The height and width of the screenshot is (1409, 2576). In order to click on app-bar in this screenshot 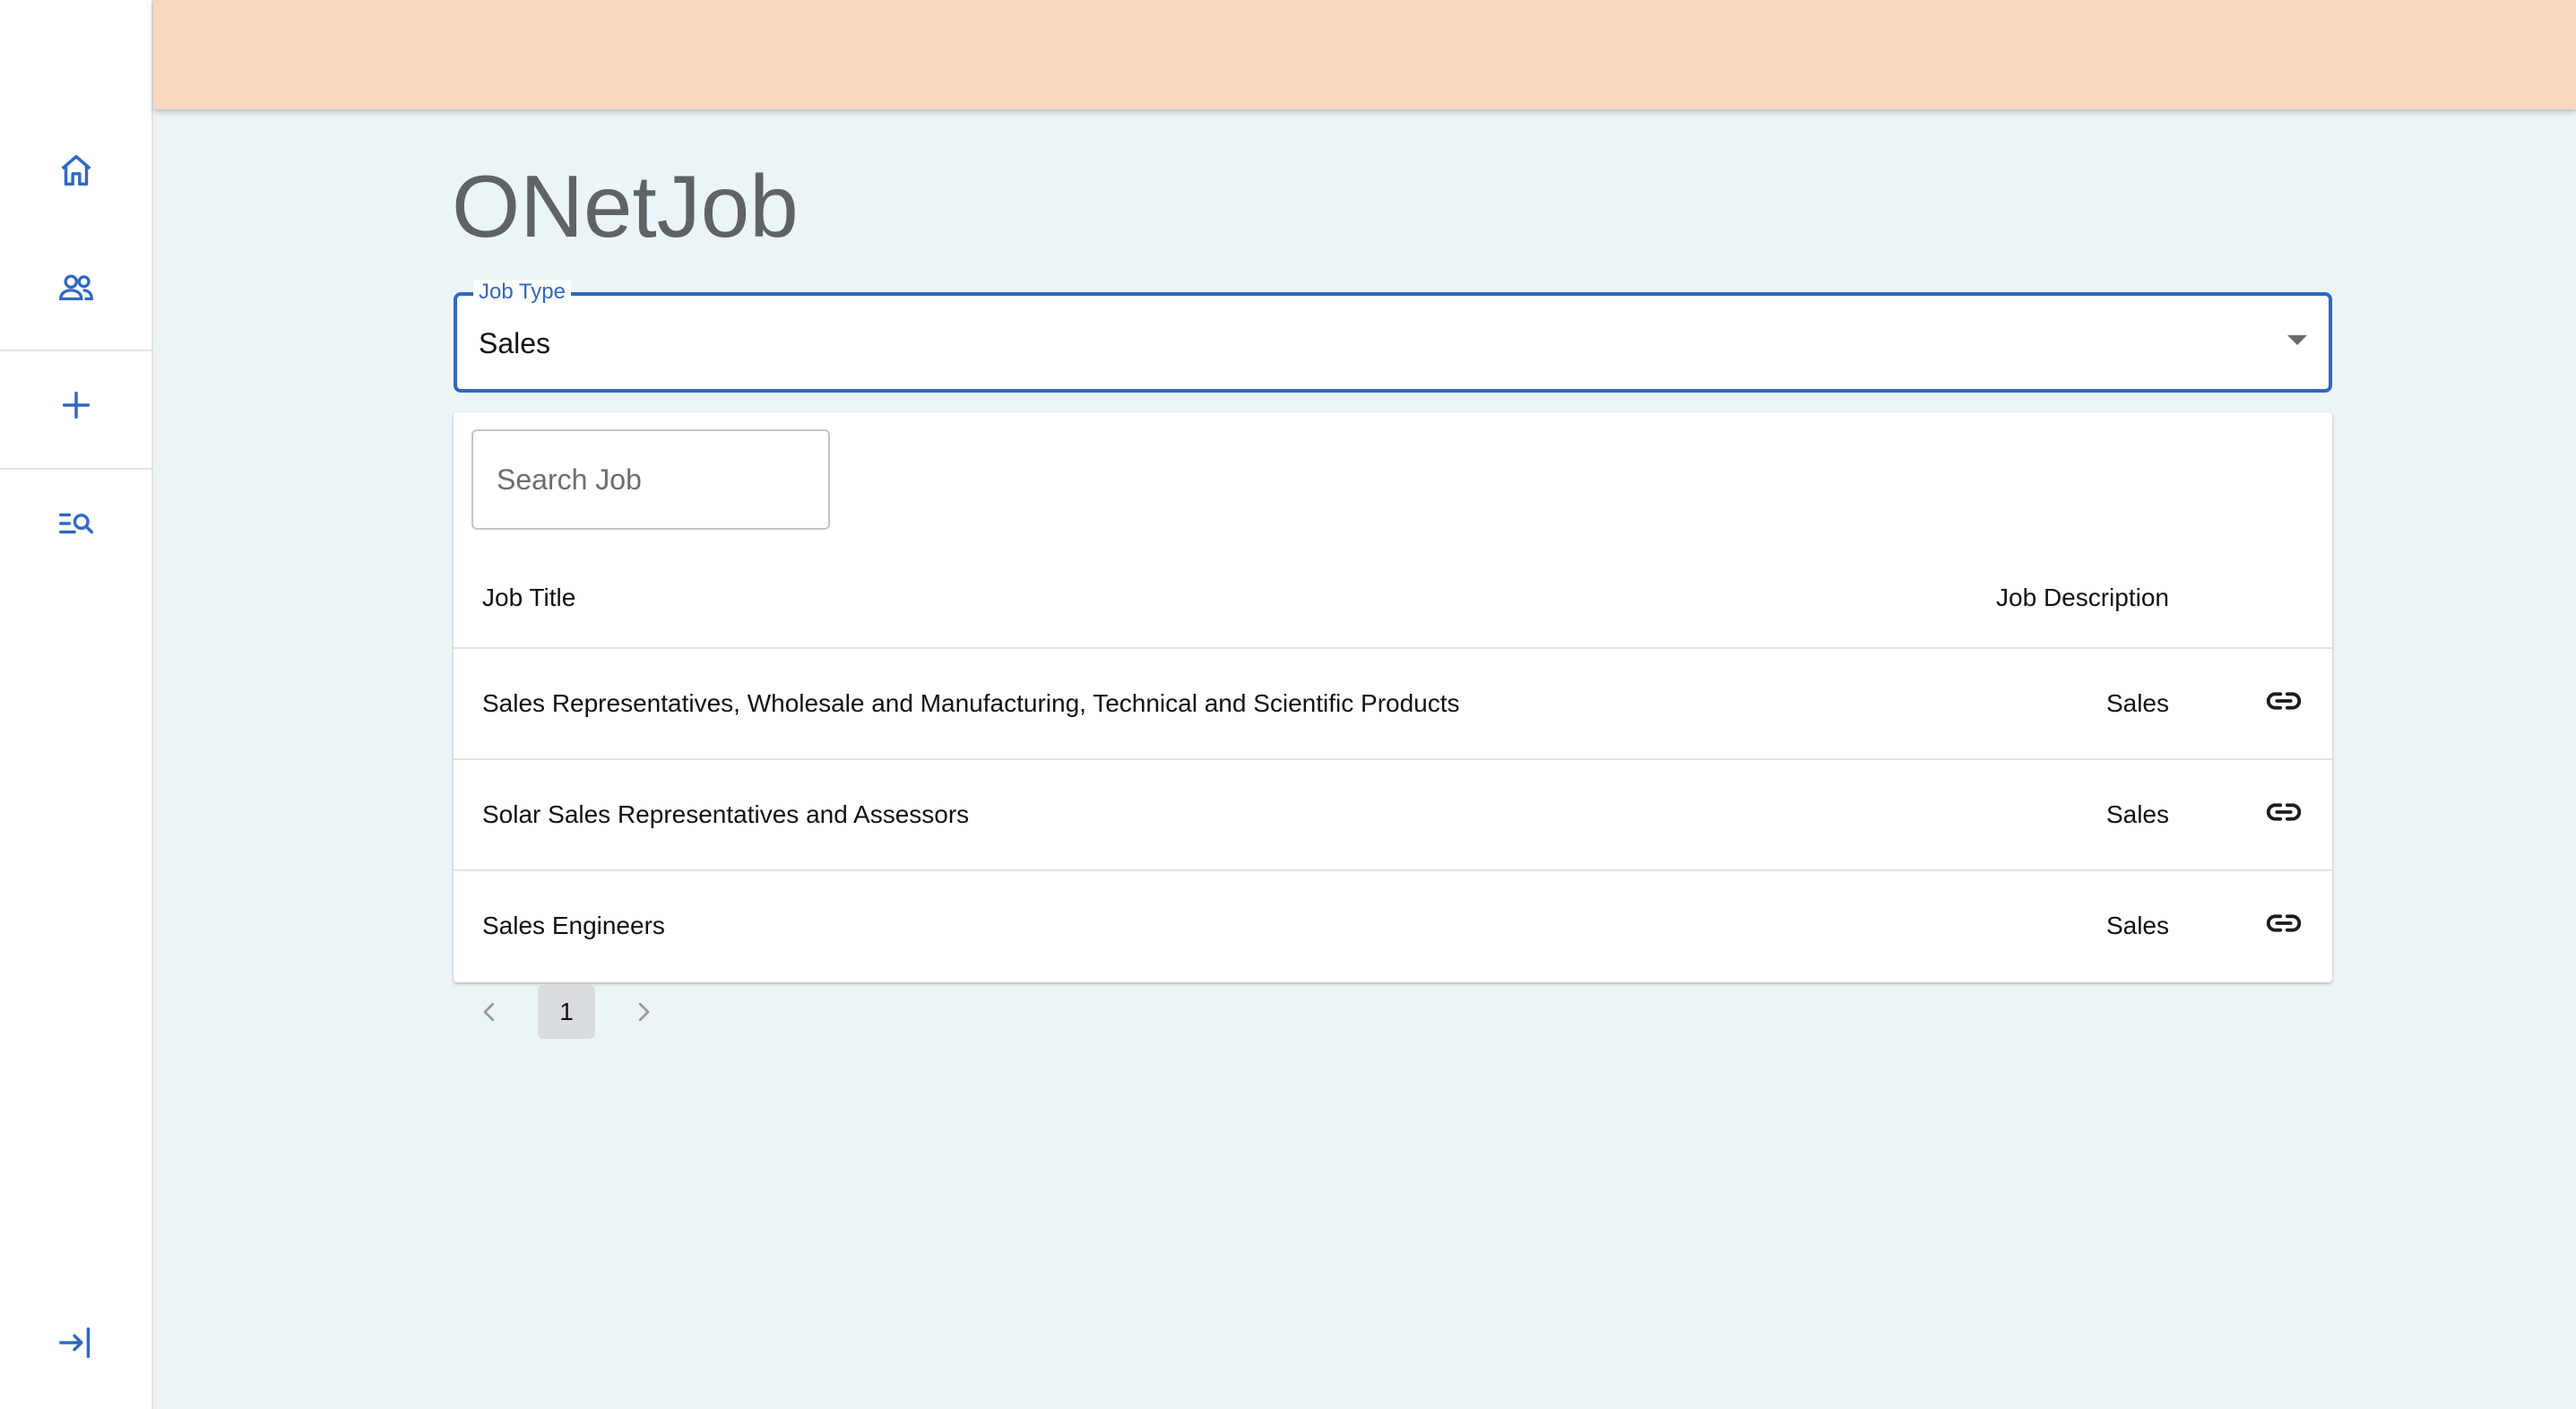, I will do `click(1364, 54)`.